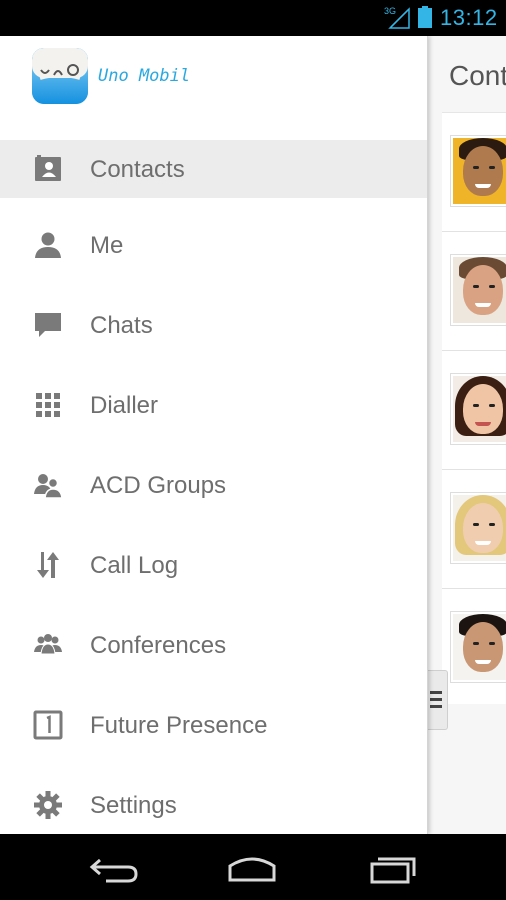 This screenshot has height=900, width=506. Describe the element at coordinates (213, 248) in the screenshot. I see `nav-item-me: Me` at that location.